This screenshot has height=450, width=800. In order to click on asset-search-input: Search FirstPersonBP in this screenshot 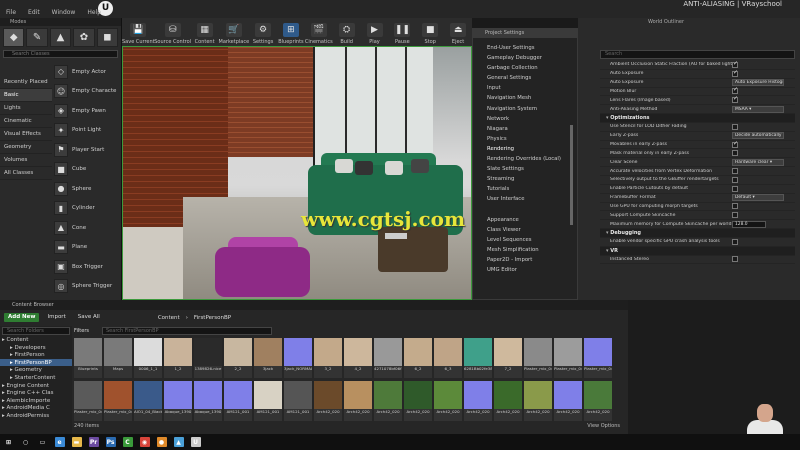, I will do `click(187, 330)`.